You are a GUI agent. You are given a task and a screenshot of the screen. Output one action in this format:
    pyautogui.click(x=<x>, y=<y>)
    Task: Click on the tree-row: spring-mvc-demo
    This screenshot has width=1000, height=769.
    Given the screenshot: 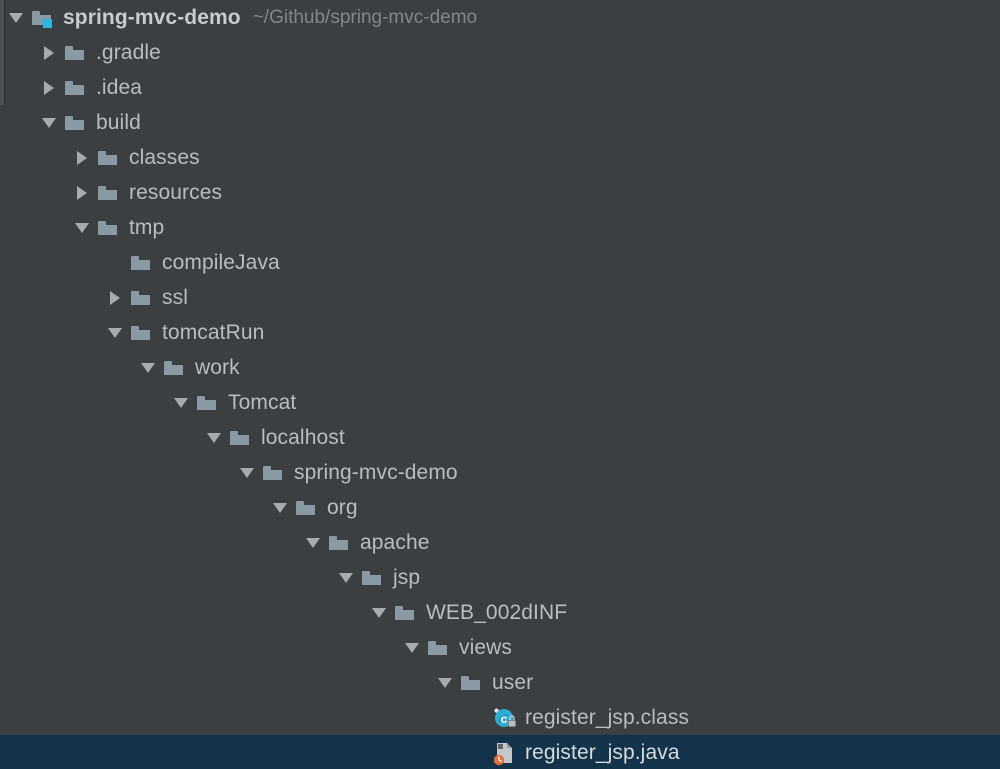 What is the action you would take?
    pyautogui.click(x=500, y=472)
    